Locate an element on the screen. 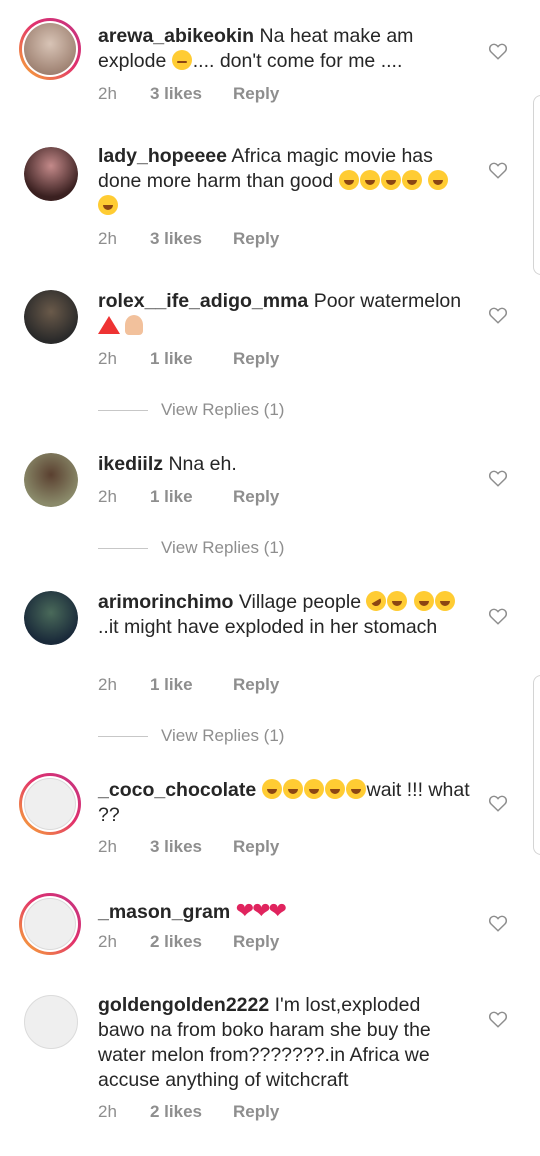 The width and height of the screenshot is (540, 1156). comment-username: ikediilz is located at coordinates (130, 464).